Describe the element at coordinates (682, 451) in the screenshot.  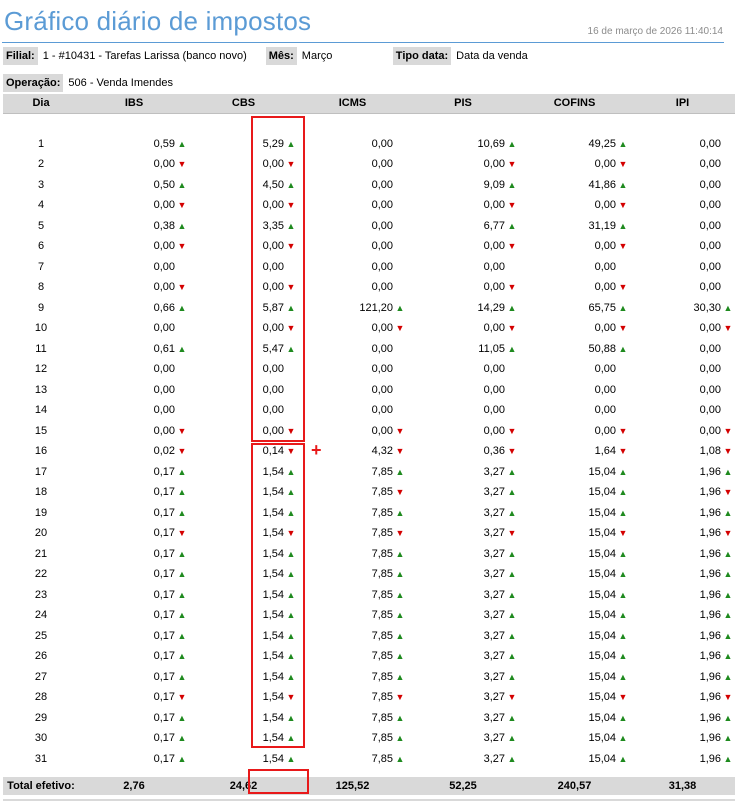
I see `ipi-cell: 1,08 ▼` at that location.